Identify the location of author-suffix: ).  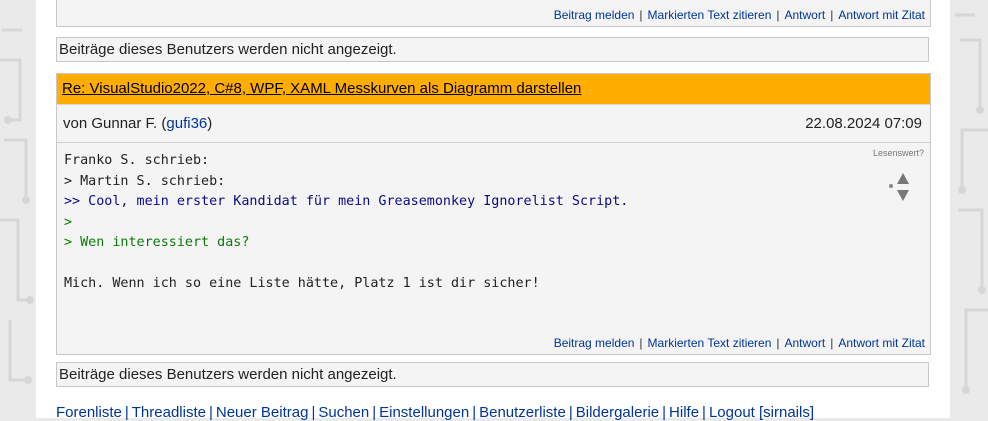
(210, 123).